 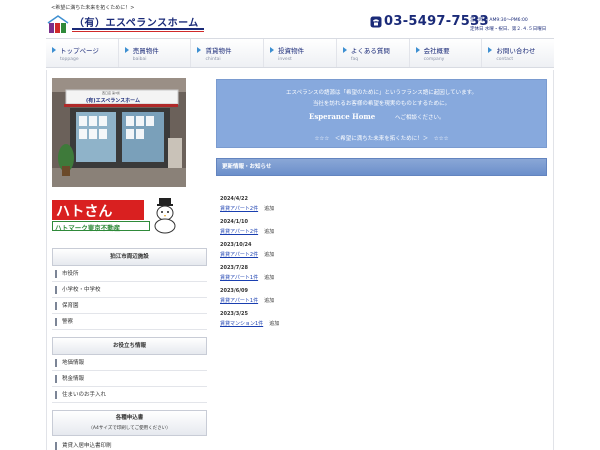 I want to click on hato-banner-title: ハトさん, so click(x=84, y=212).